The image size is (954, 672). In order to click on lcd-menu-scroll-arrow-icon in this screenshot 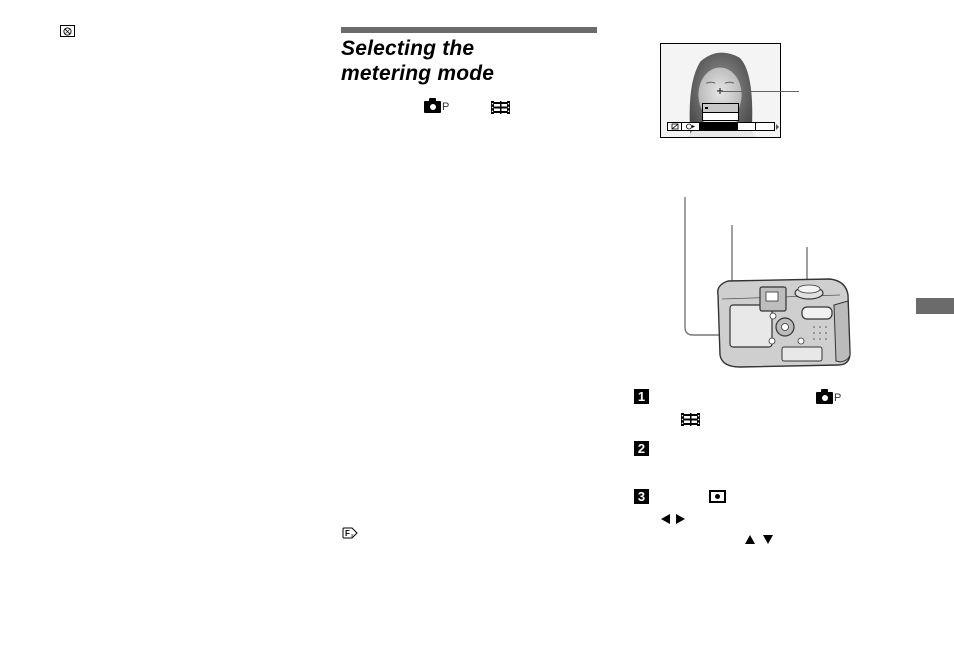, I will do `click(777, 127)`.